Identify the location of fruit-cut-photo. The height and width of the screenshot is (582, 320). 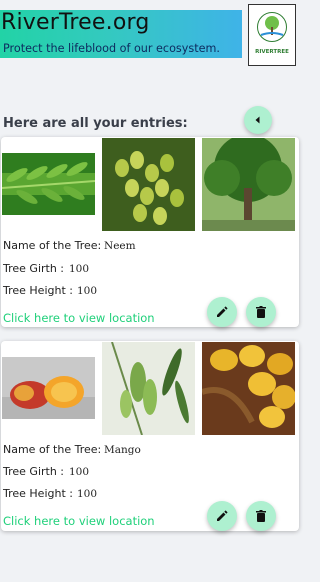
(48, 388).